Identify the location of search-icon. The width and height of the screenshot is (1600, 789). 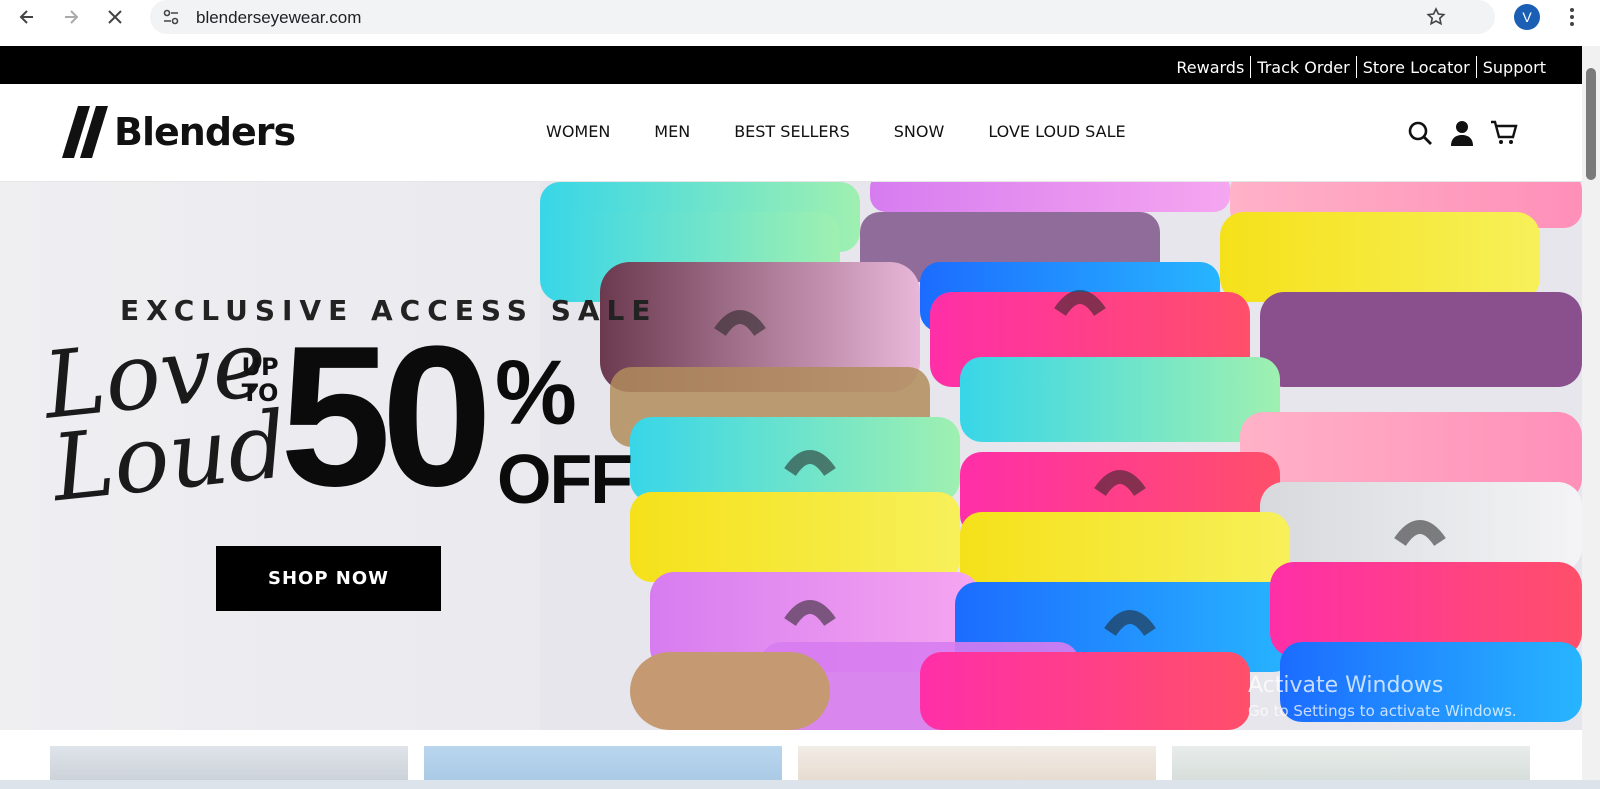
(1420, 133).